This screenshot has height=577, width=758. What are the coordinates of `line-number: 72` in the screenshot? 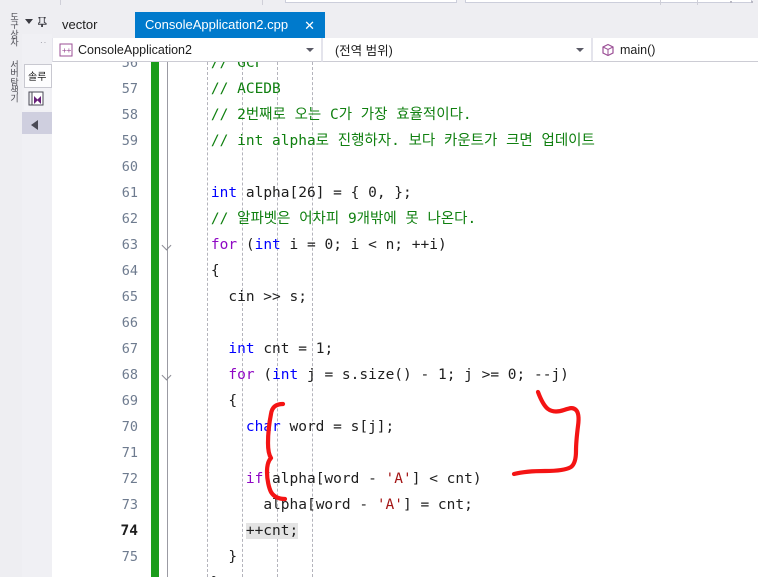 It's located at (129, 479).